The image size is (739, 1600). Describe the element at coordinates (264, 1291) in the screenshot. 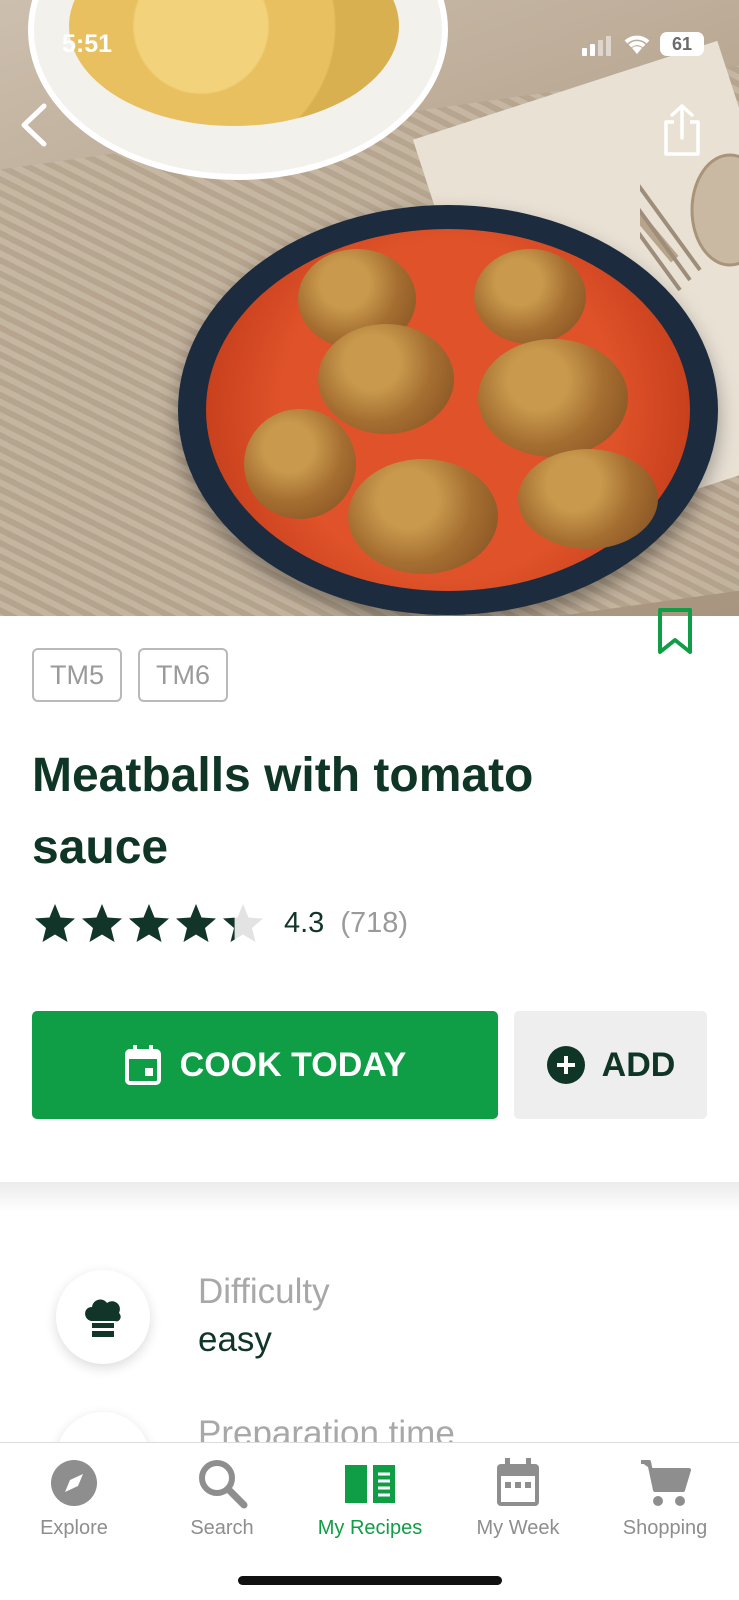

I see `difficulty-label: Difficulty` at that location.